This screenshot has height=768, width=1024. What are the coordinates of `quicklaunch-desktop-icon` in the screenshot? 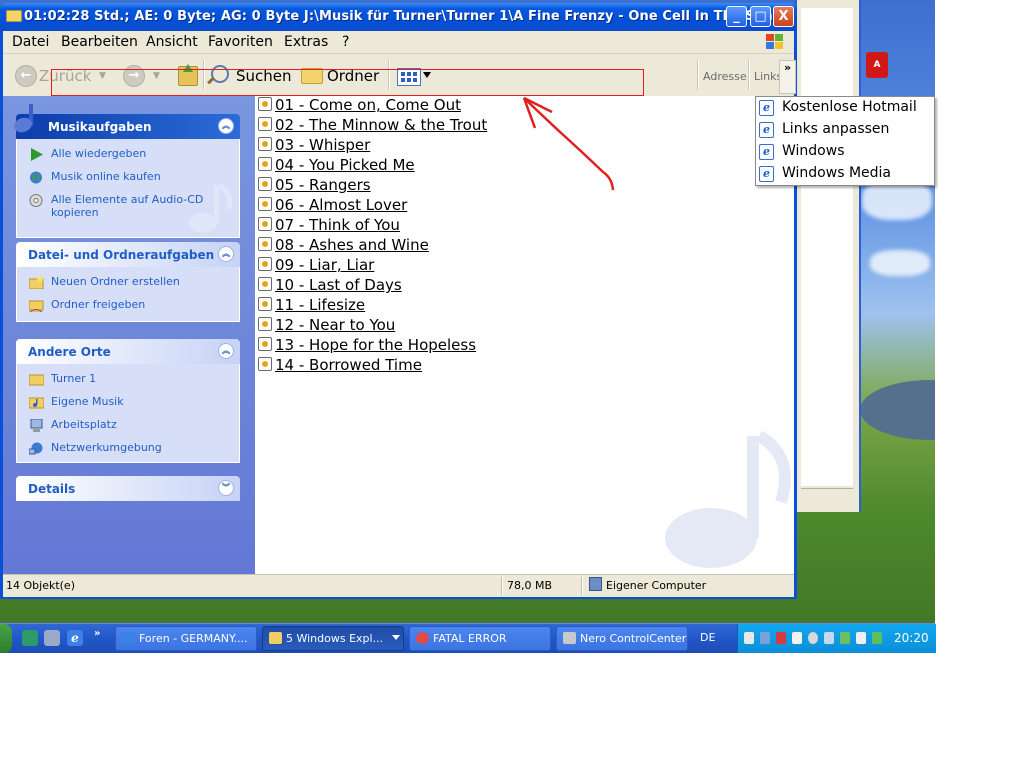 It's located at (52, 638).